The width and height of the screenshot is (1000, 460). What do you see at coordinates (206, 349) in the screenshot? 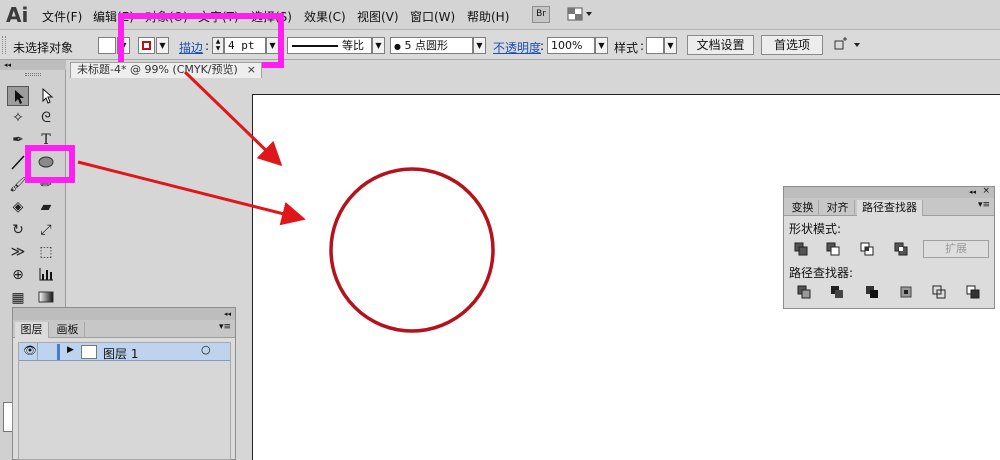
I see `target-circle-icon: ○` at bounding box center [206, 349].